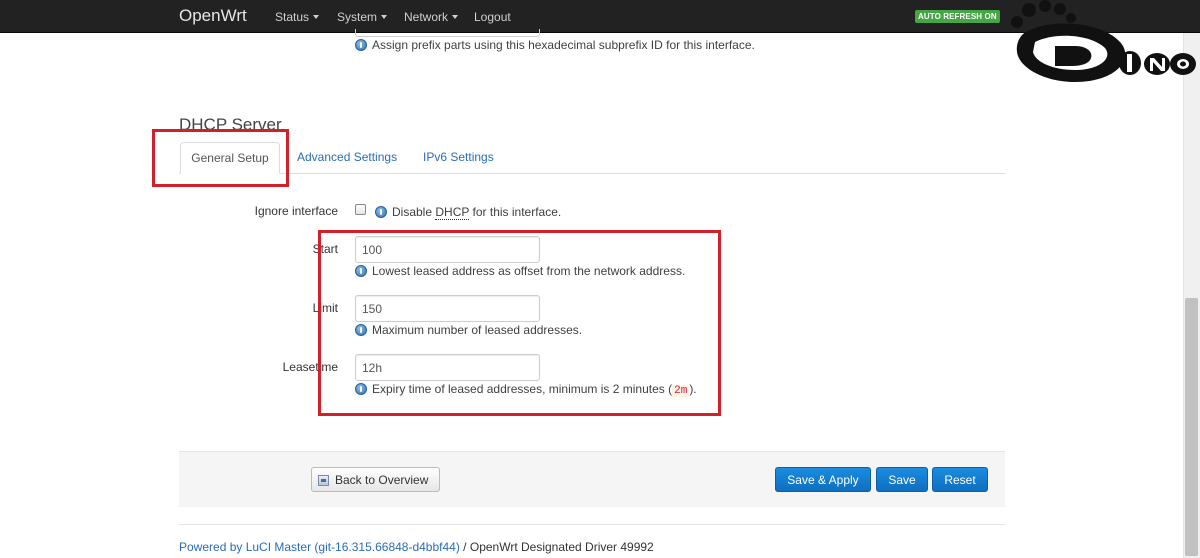 The width and height of the screenshot is (1200, 558). What do you see at coordinates (220, 158) in the screenshot?
I see `annotation-box-tab` at bounding box center [220, 158].